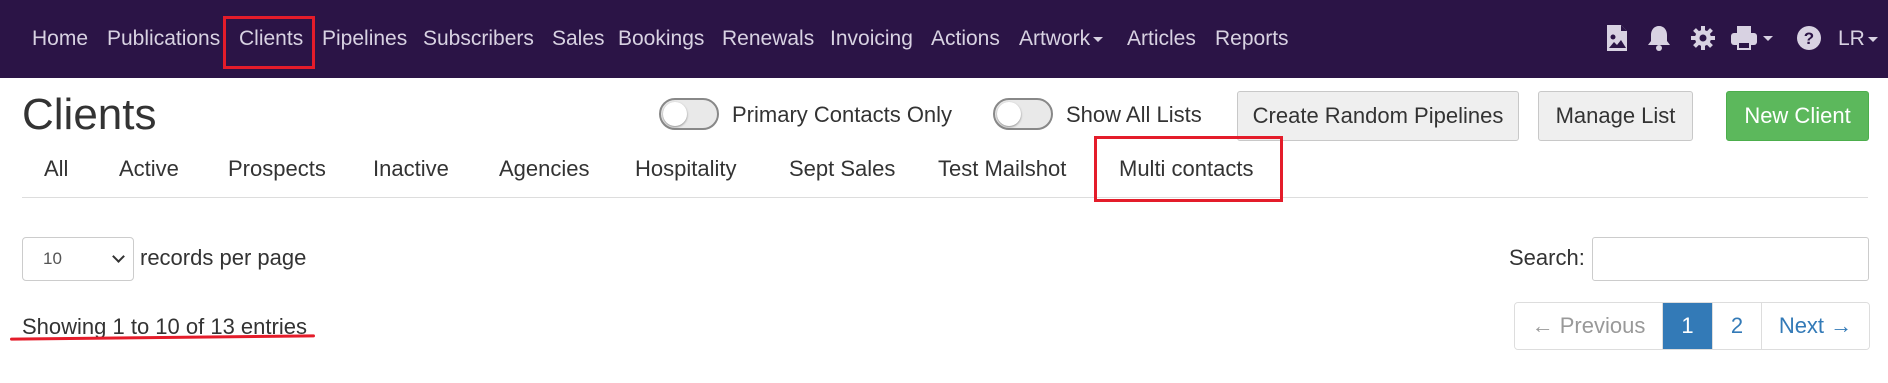 The image size is (1888, 383). Describe the element at coordinates (1378, 116) in the screenshot. I see `create-random-pipelines-button: Create Random Pipelines` at that location.